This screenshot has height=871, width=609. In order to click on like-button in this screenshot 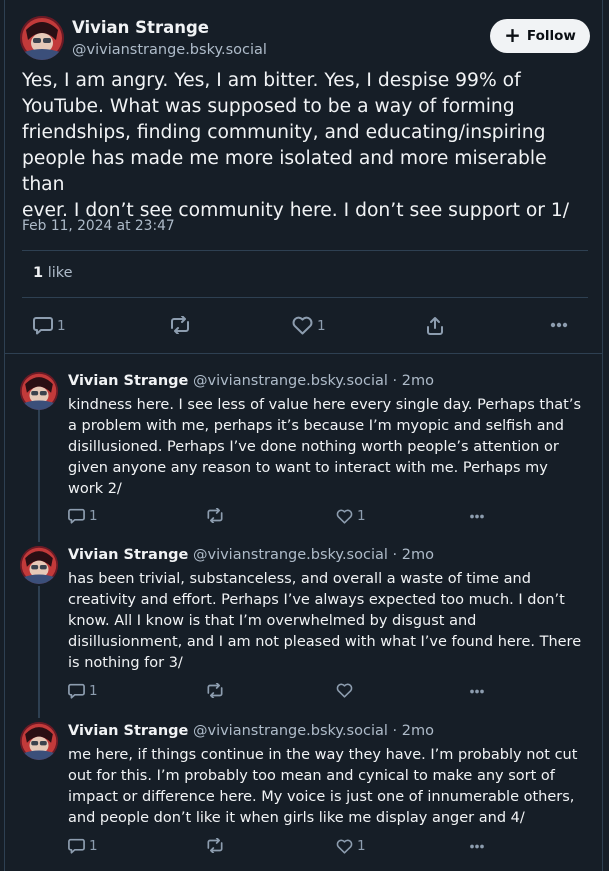, I will do `click(346, 690)`.